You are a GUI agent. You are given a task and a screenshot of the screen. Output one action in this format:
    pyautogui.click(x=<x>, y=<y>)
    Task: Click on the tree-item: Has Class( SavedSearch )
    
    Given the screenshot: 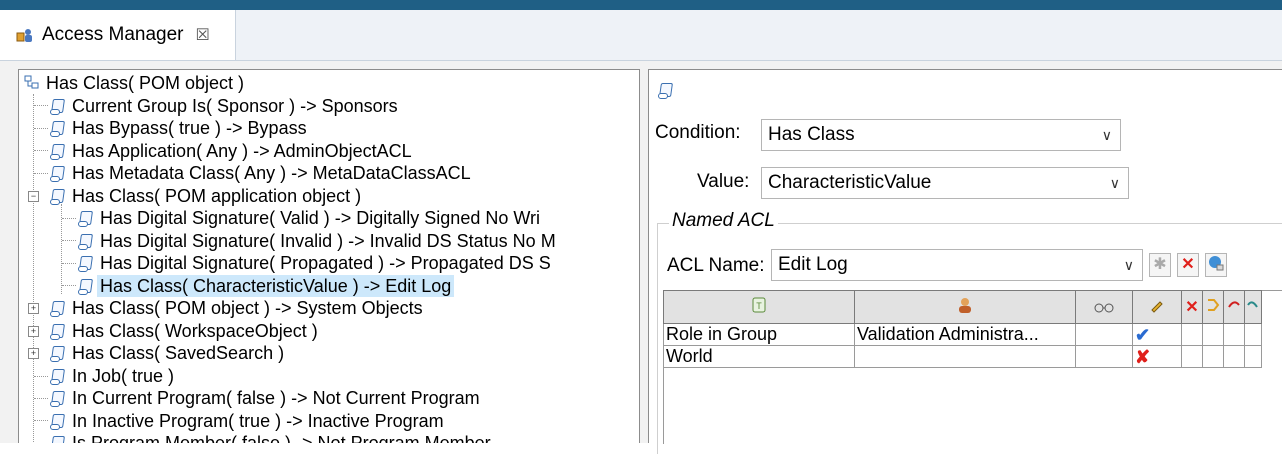 What is the action you would take?
    pyautogui.click(x=168, y=353)
    